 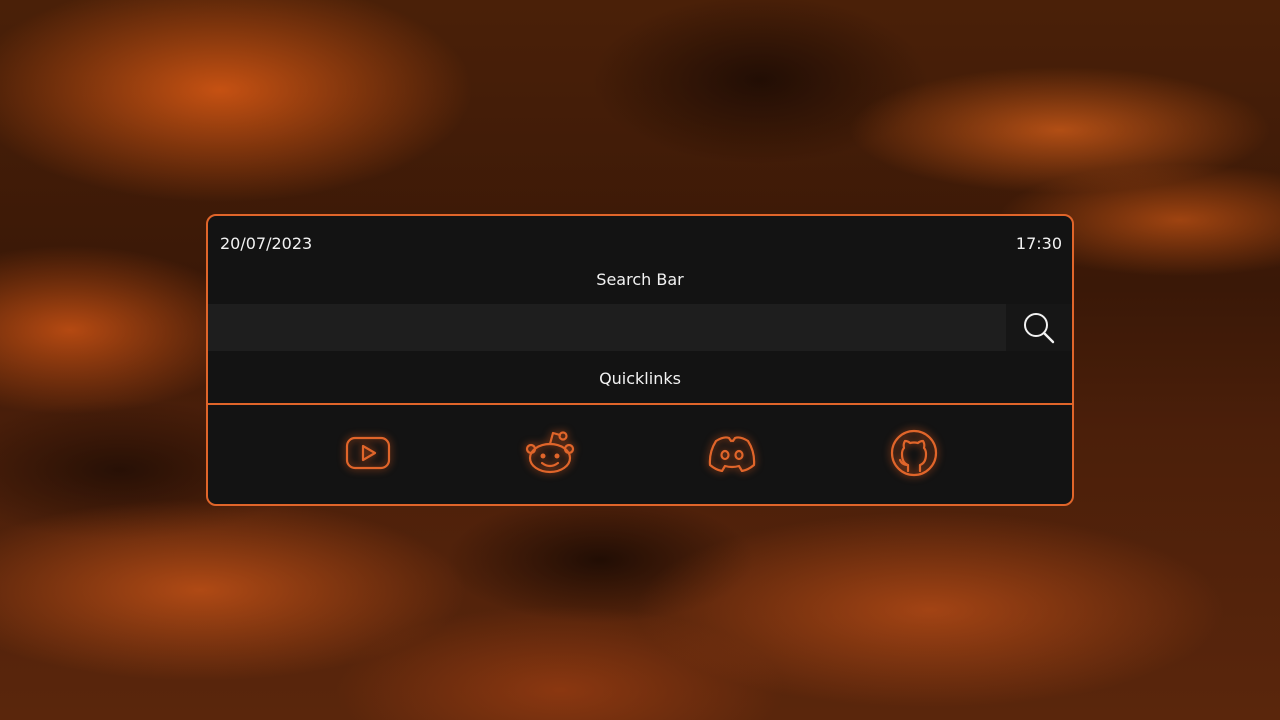 I want to click on github-icon, so click(x=914, y=453).